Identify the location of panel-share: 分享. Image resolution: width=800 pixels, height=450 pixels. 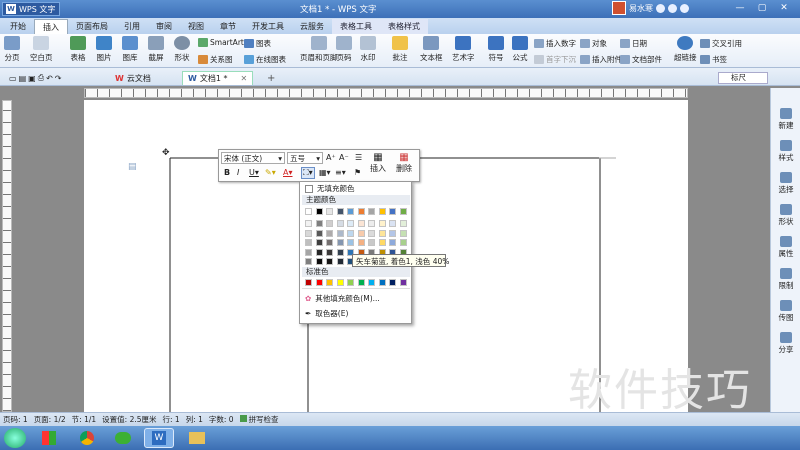
(785, 343).